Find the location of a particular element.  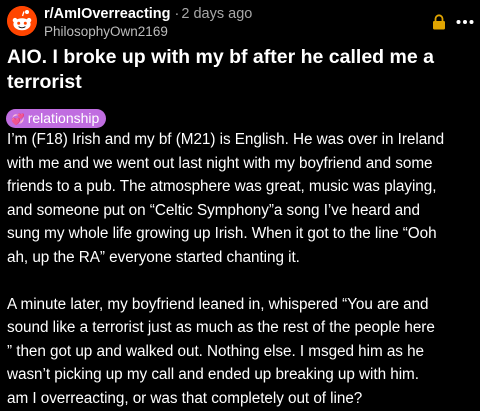

heart-emoji-icon: 💞 is located at coordinates (18, 120).